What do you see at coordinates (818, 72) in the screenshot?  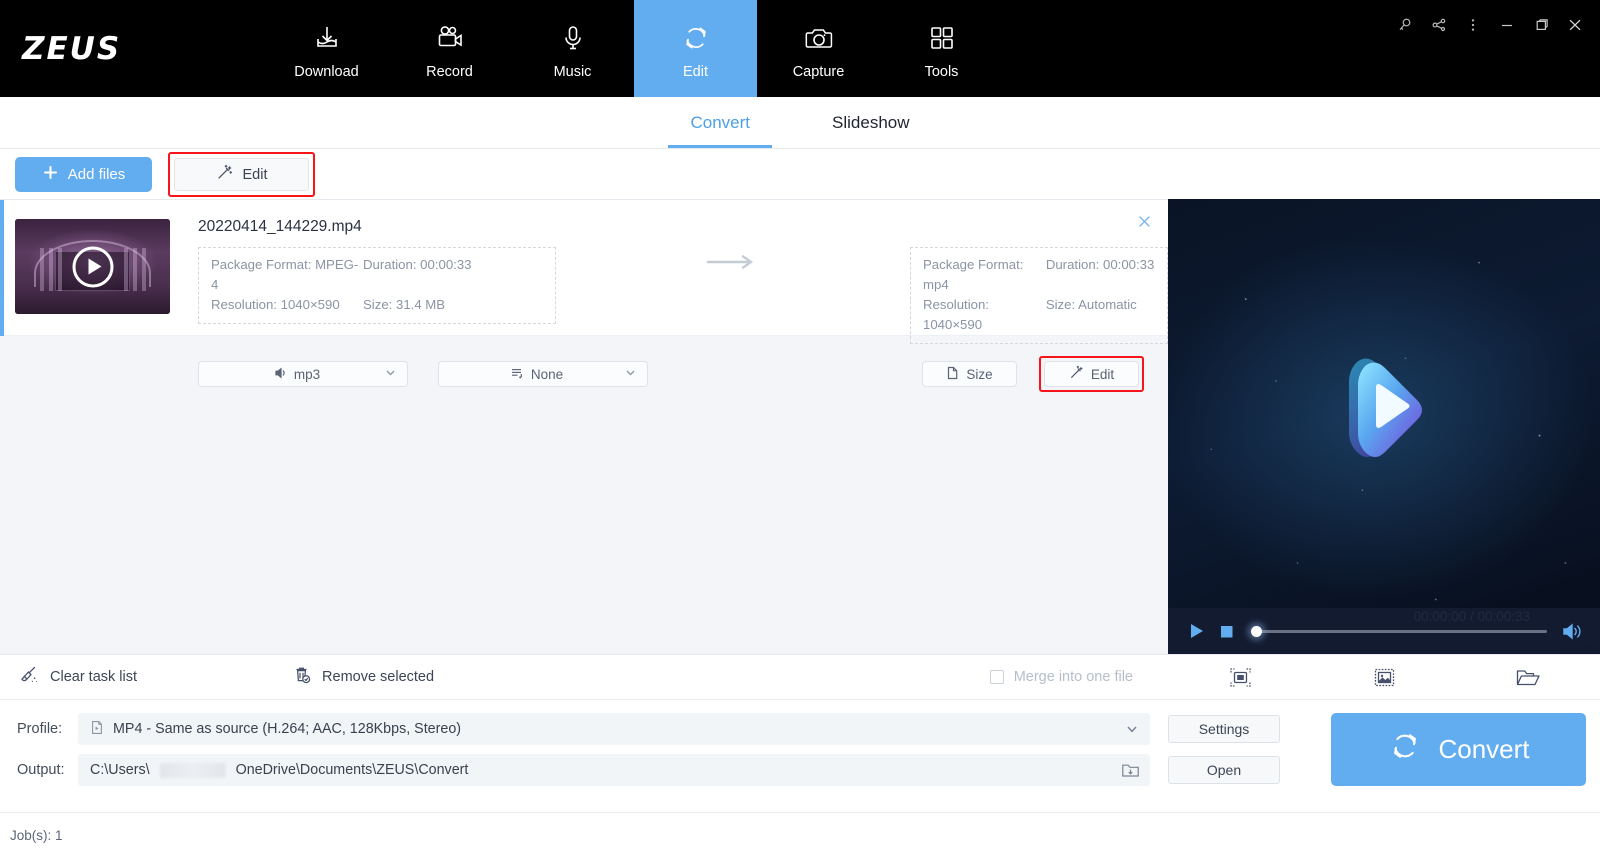 I see `nav-item-label: Capture` at bounding box center [818, 72].